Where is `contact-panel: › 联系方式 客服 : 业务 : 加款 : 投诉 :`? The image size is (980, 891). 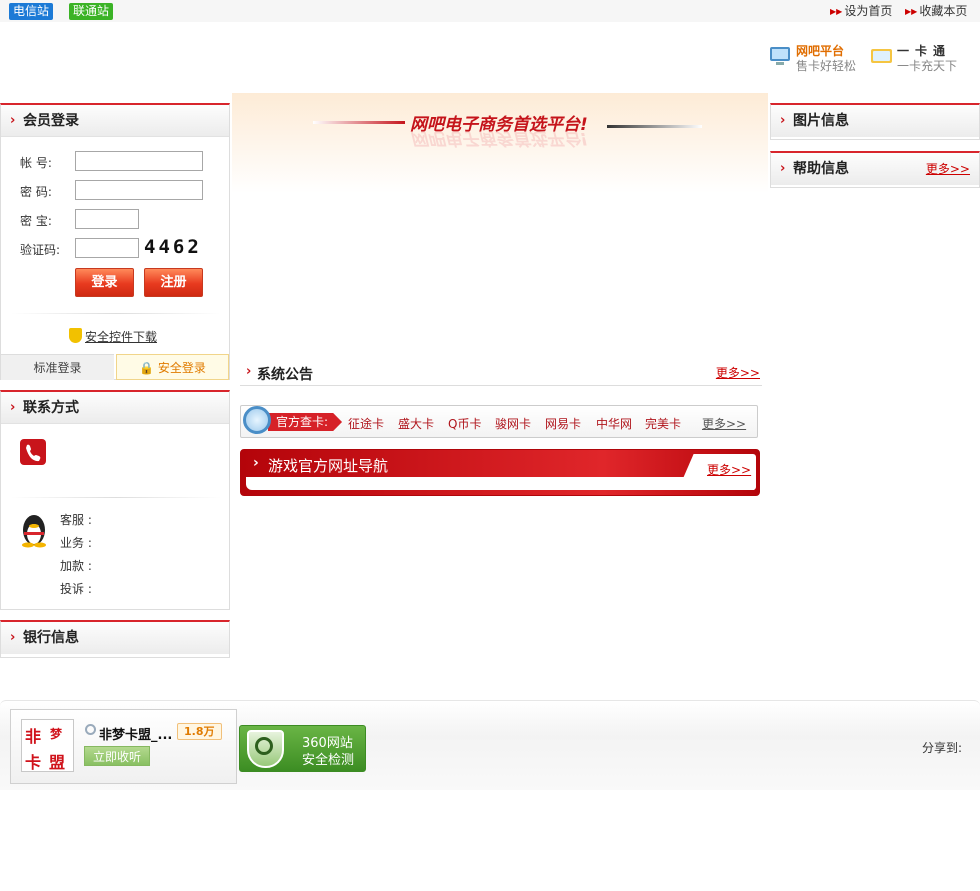 contact-panel: › 联系方式 客服 : 业务 : 加款 : 投诉 : is located at coordinates (115, 500).